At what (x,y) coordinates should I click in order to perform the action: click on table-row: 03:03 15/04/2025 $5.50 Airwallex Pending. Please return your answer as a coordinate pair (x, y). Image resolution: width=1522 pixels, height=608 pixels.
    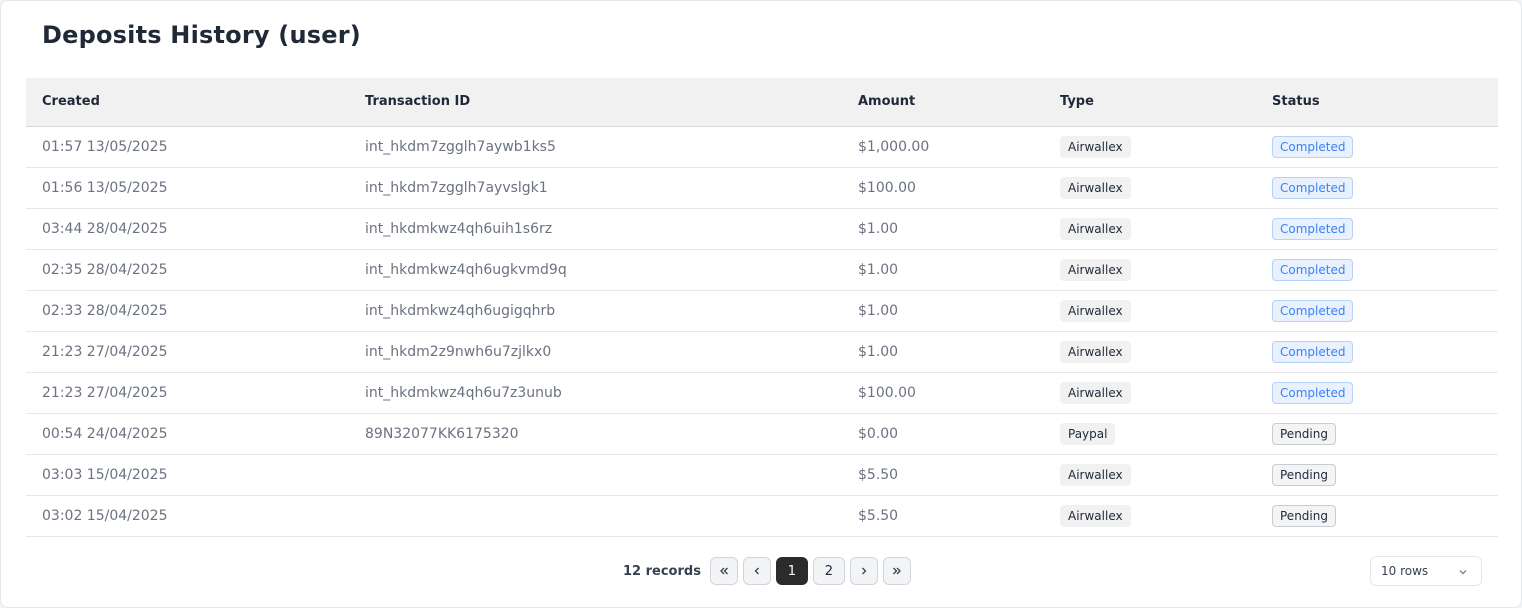
    Looking at the image, I should click on (762, 474).